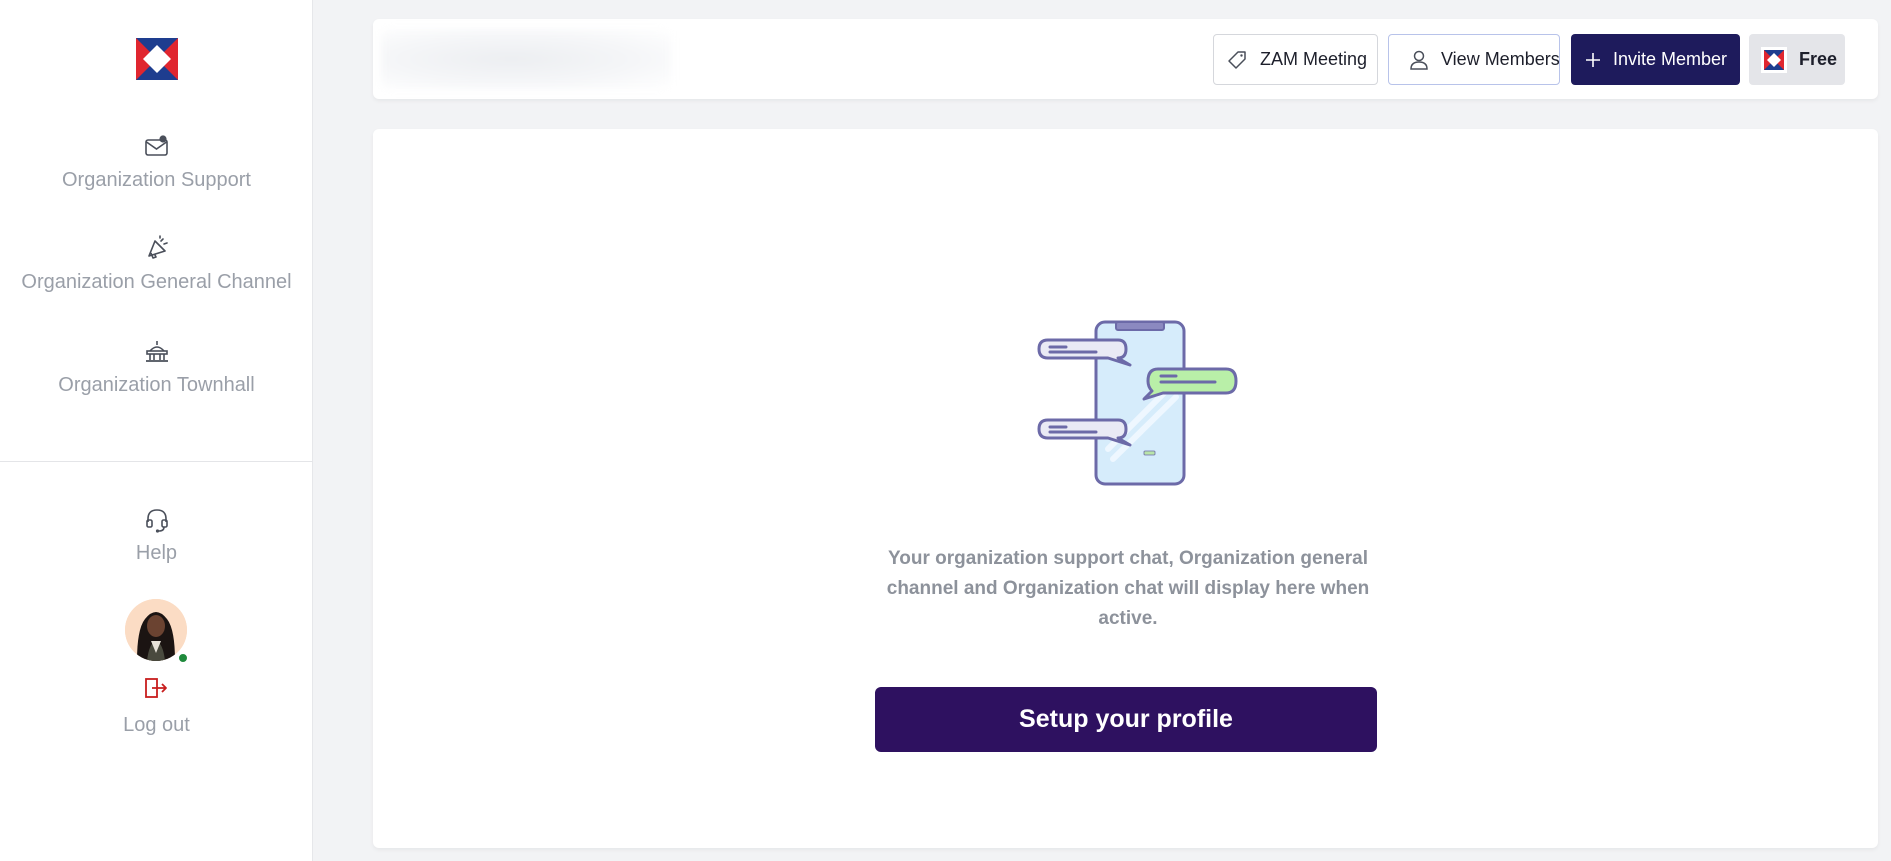 The width and height of the screenshot is (1891, 861). What do you see at coordinates (157, 247) in the screenshot?
I see `megaphone-icon` at bounding box center [157, 247].